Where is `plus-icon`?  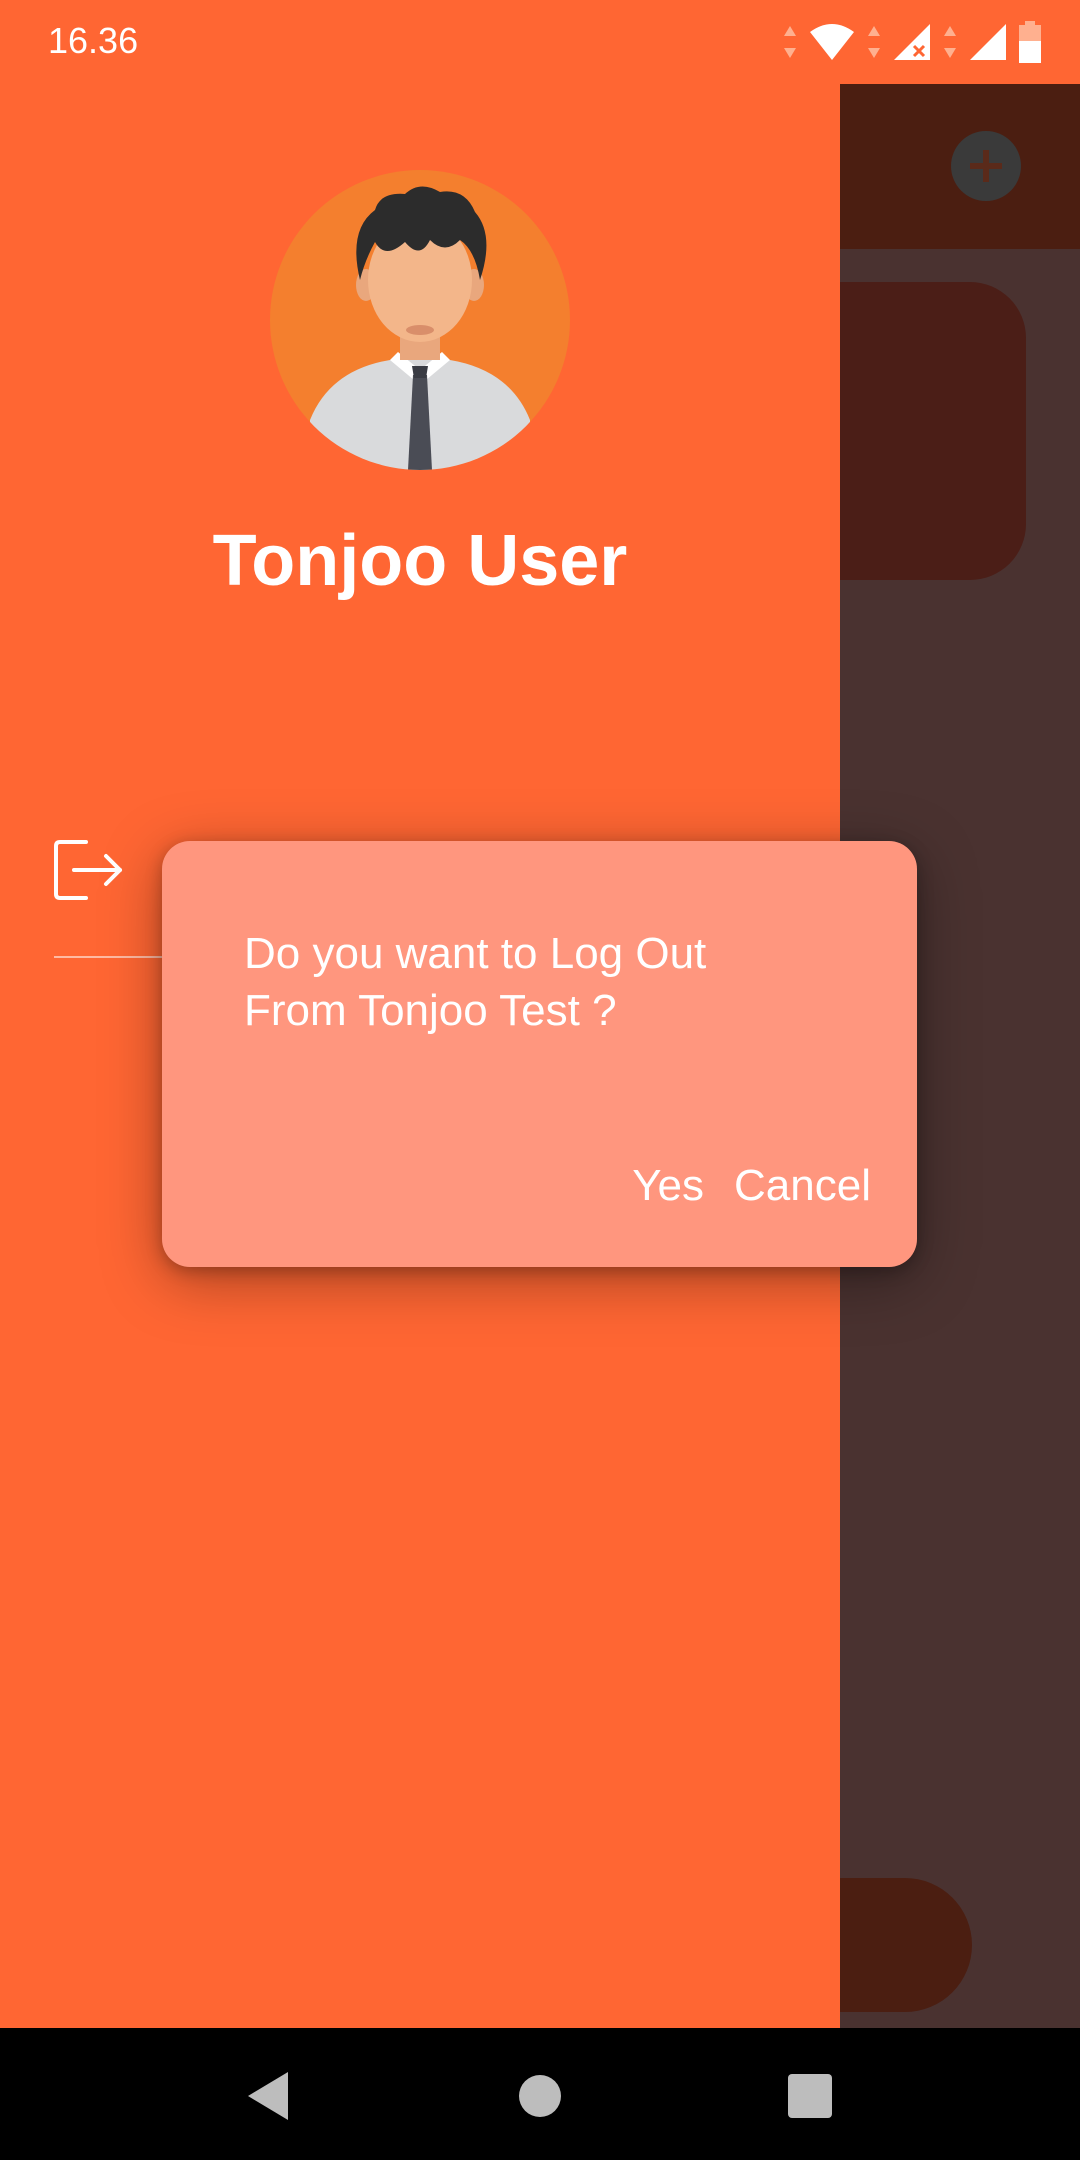
plus-icon is located at coordinates (986, 166).